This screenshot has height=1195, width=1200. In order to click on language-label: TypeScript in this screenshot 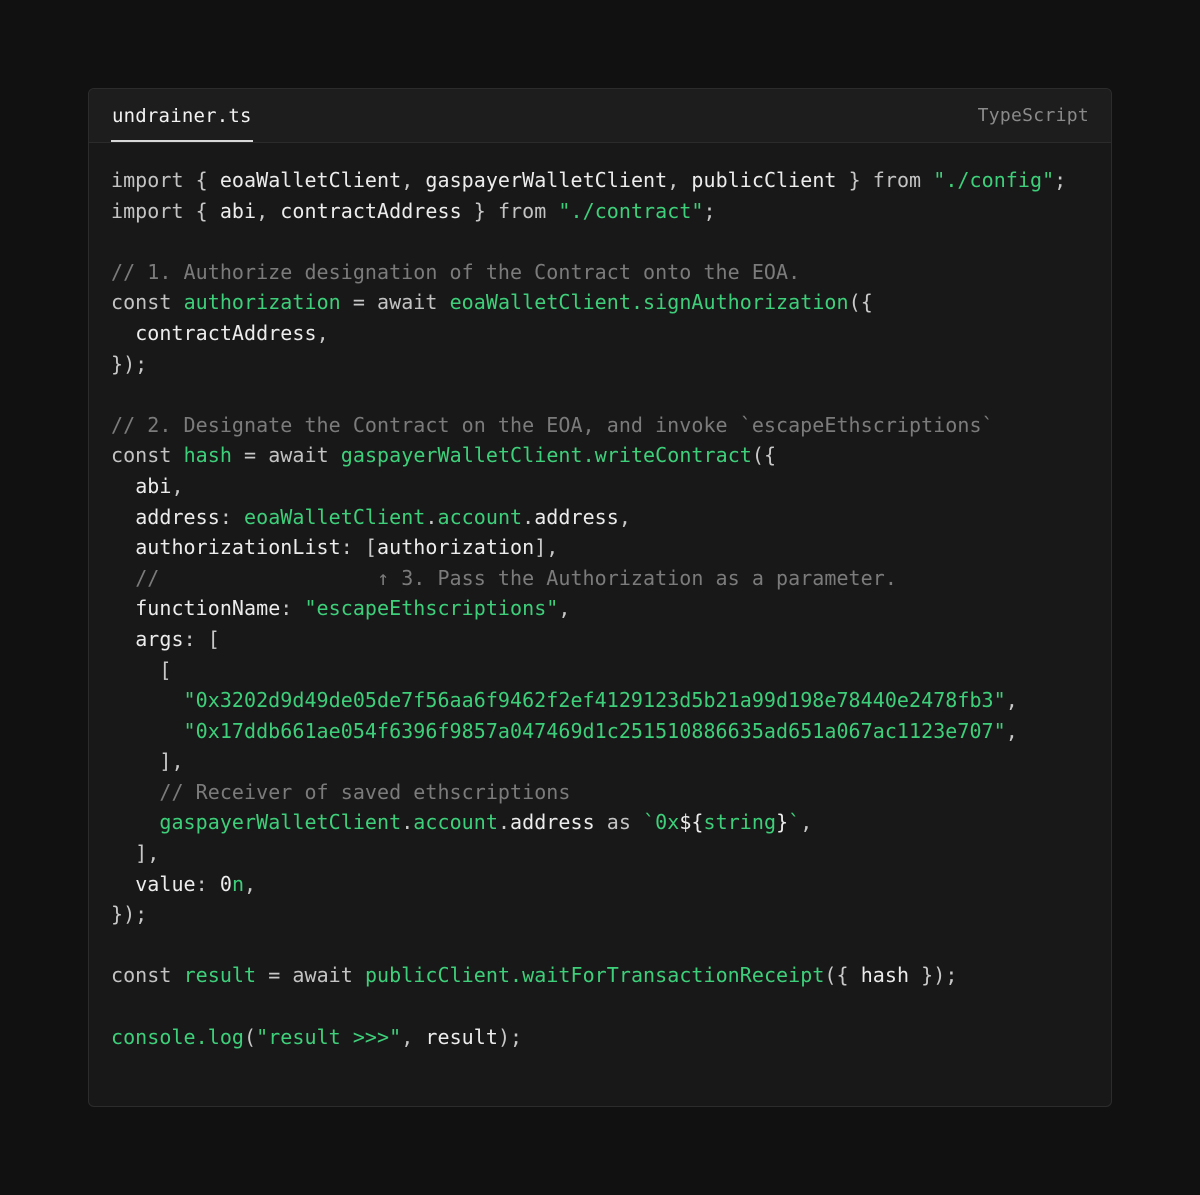, I will do `click(1033, 115)`.